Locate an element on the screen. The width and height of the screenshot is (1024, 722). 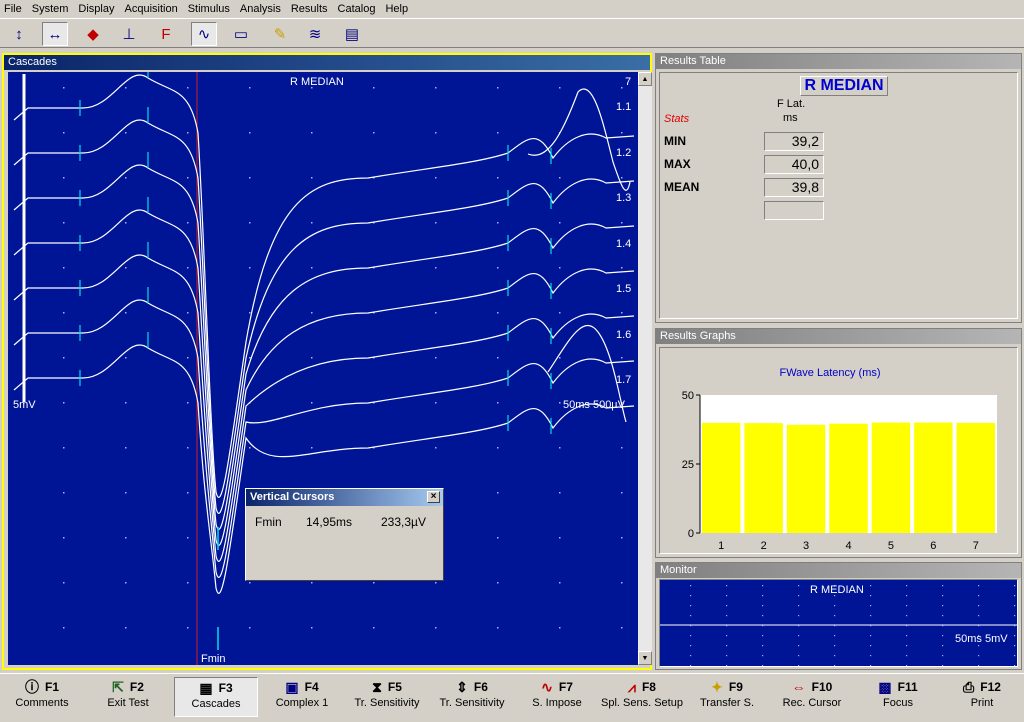
y-tick-label: 25 is located at coordinates (688, 465).